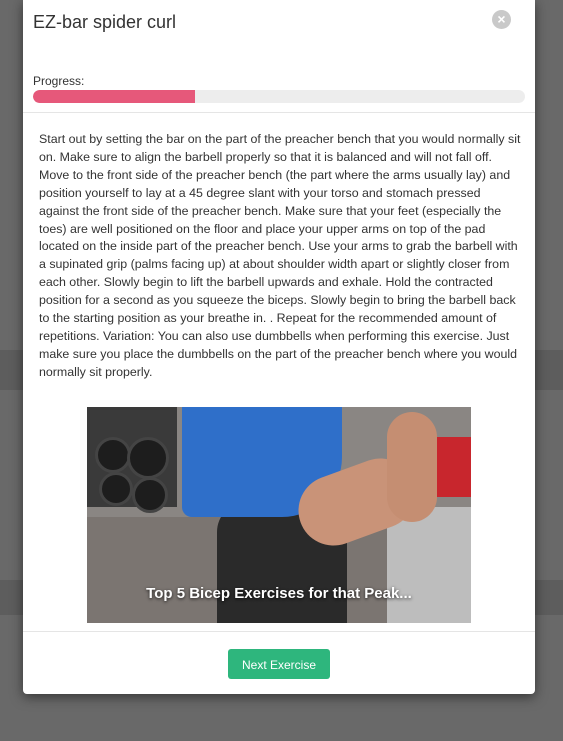 The image size is (563, 741). What do you see at coordinates (279, 56) in the screenshot?
I see `modal-header: EZ-bar spider curl × Progress:` at bounding box center [279, 56].